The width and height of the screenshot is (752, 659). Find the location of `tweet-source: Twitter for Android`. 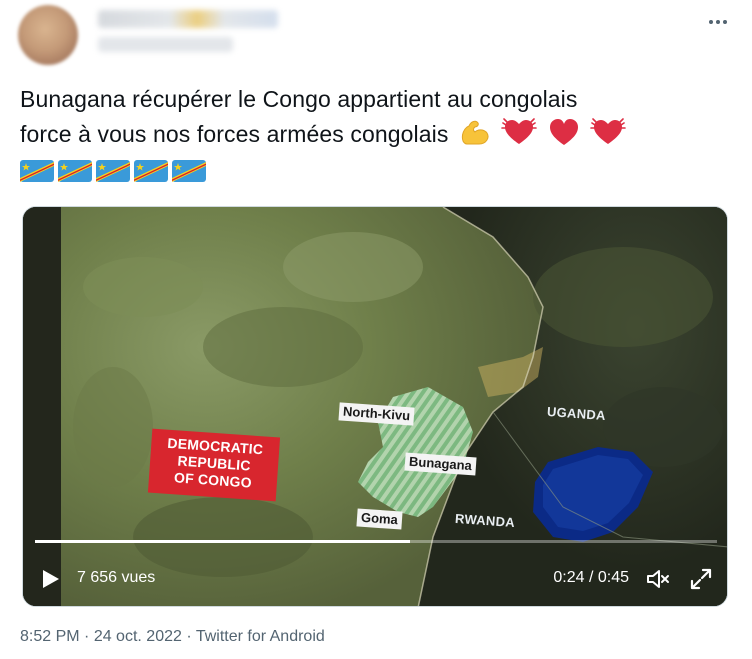

tweet-source: Twitter for Android is located at coordinates (260, 636).